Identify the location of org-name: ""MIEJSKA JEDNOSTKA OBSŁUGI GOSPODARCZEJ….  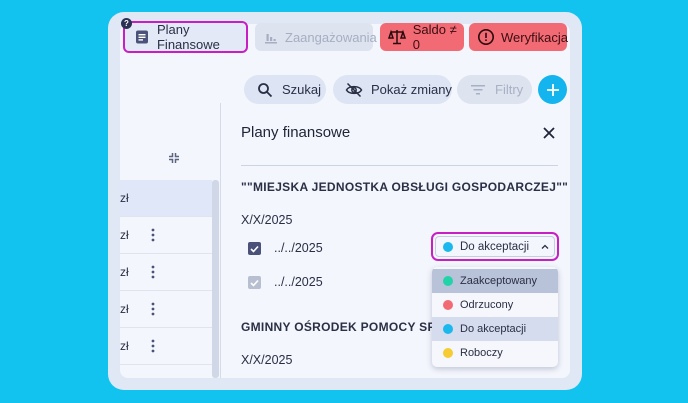
(405, 187).